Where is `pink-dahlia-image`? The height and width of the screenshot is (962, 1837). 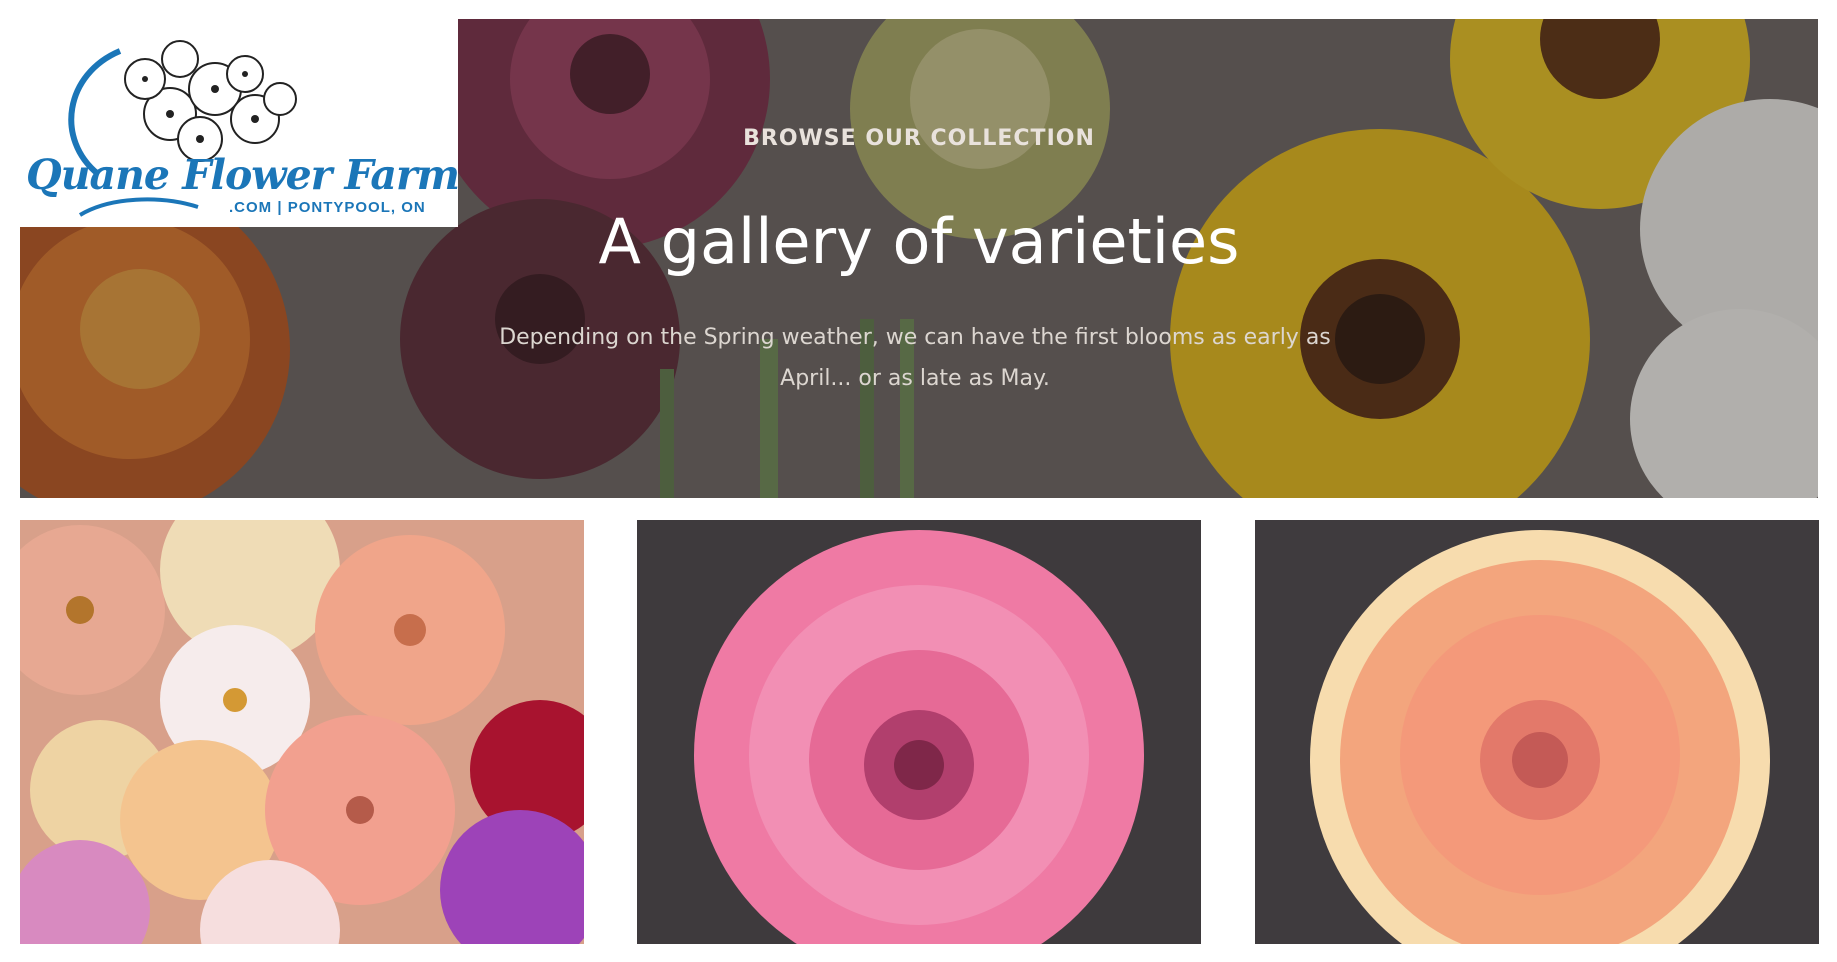 pink-dahlia-image is located at coordinates (919, 732).